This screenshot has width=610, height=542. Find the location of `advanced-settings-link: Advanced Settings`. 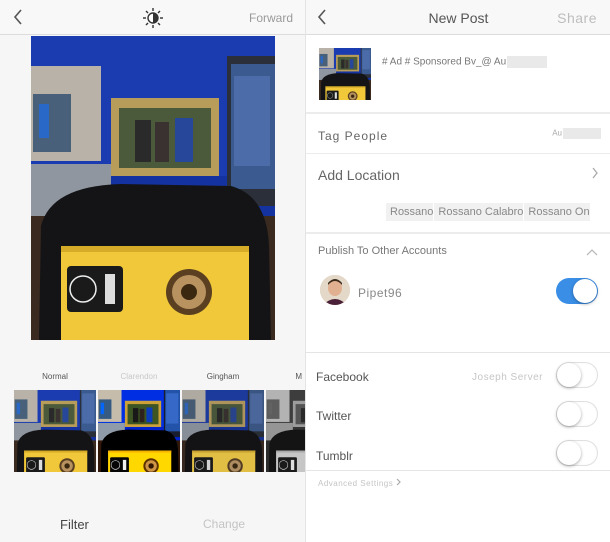

advanced-settings-link: Advanced Settings is located at coordinates (360, 483).